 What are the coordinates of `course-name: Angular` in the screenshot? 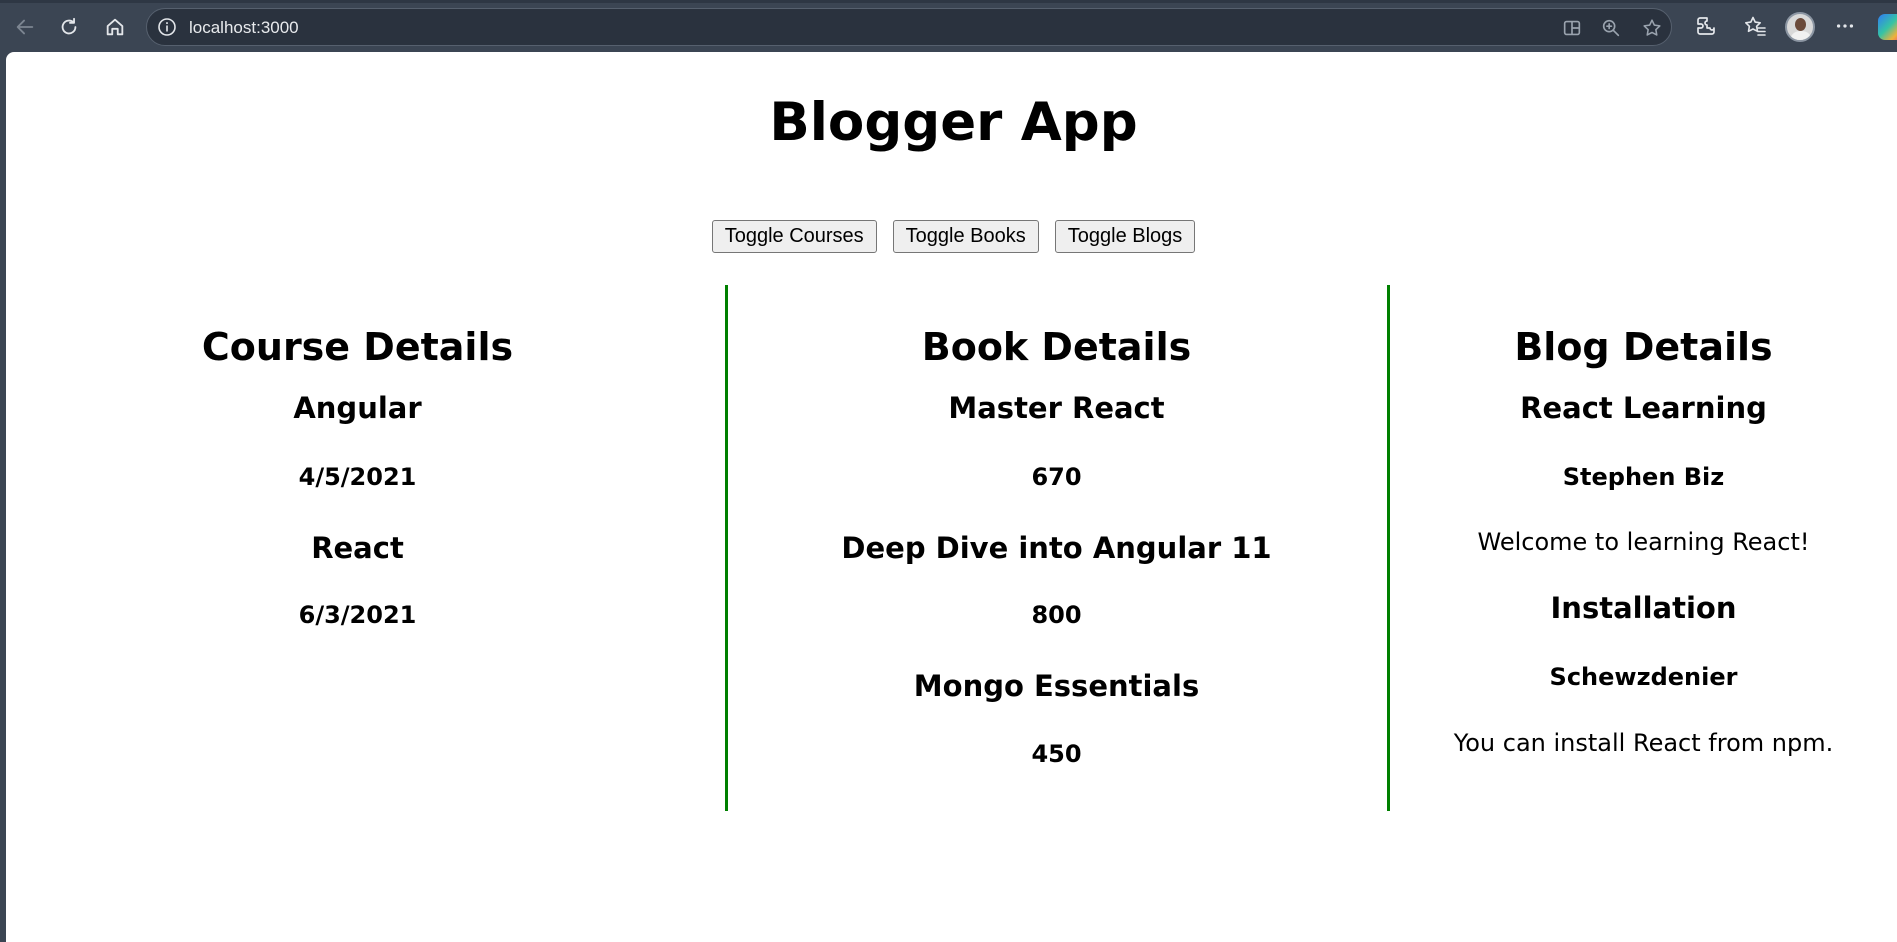 It's located at (357, 408).